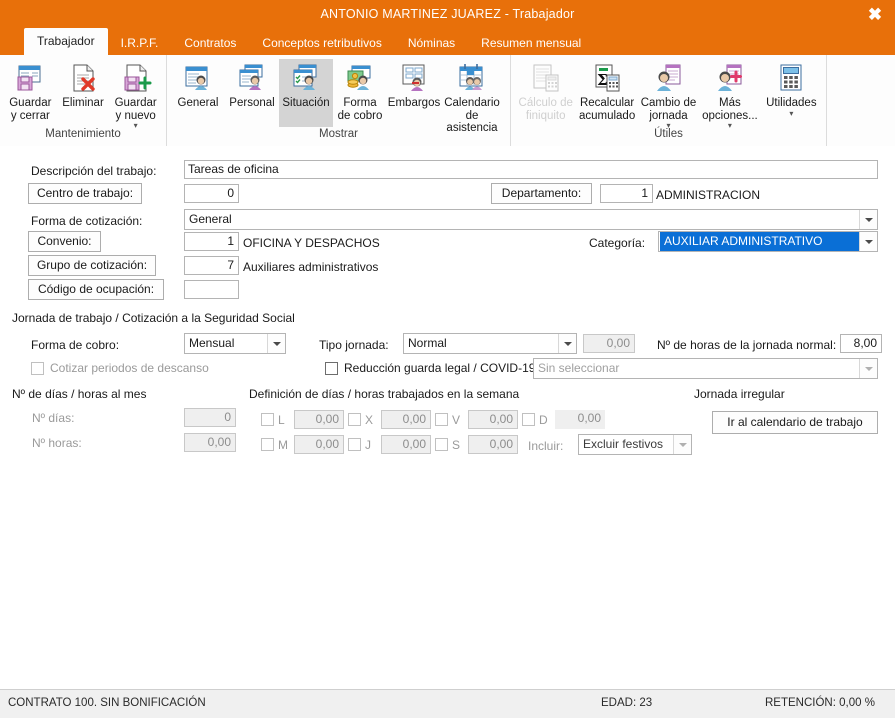  I want to click on ir-al-calendario-trabajo-button: Ir al calendario de trabajo, so click(795, 422).